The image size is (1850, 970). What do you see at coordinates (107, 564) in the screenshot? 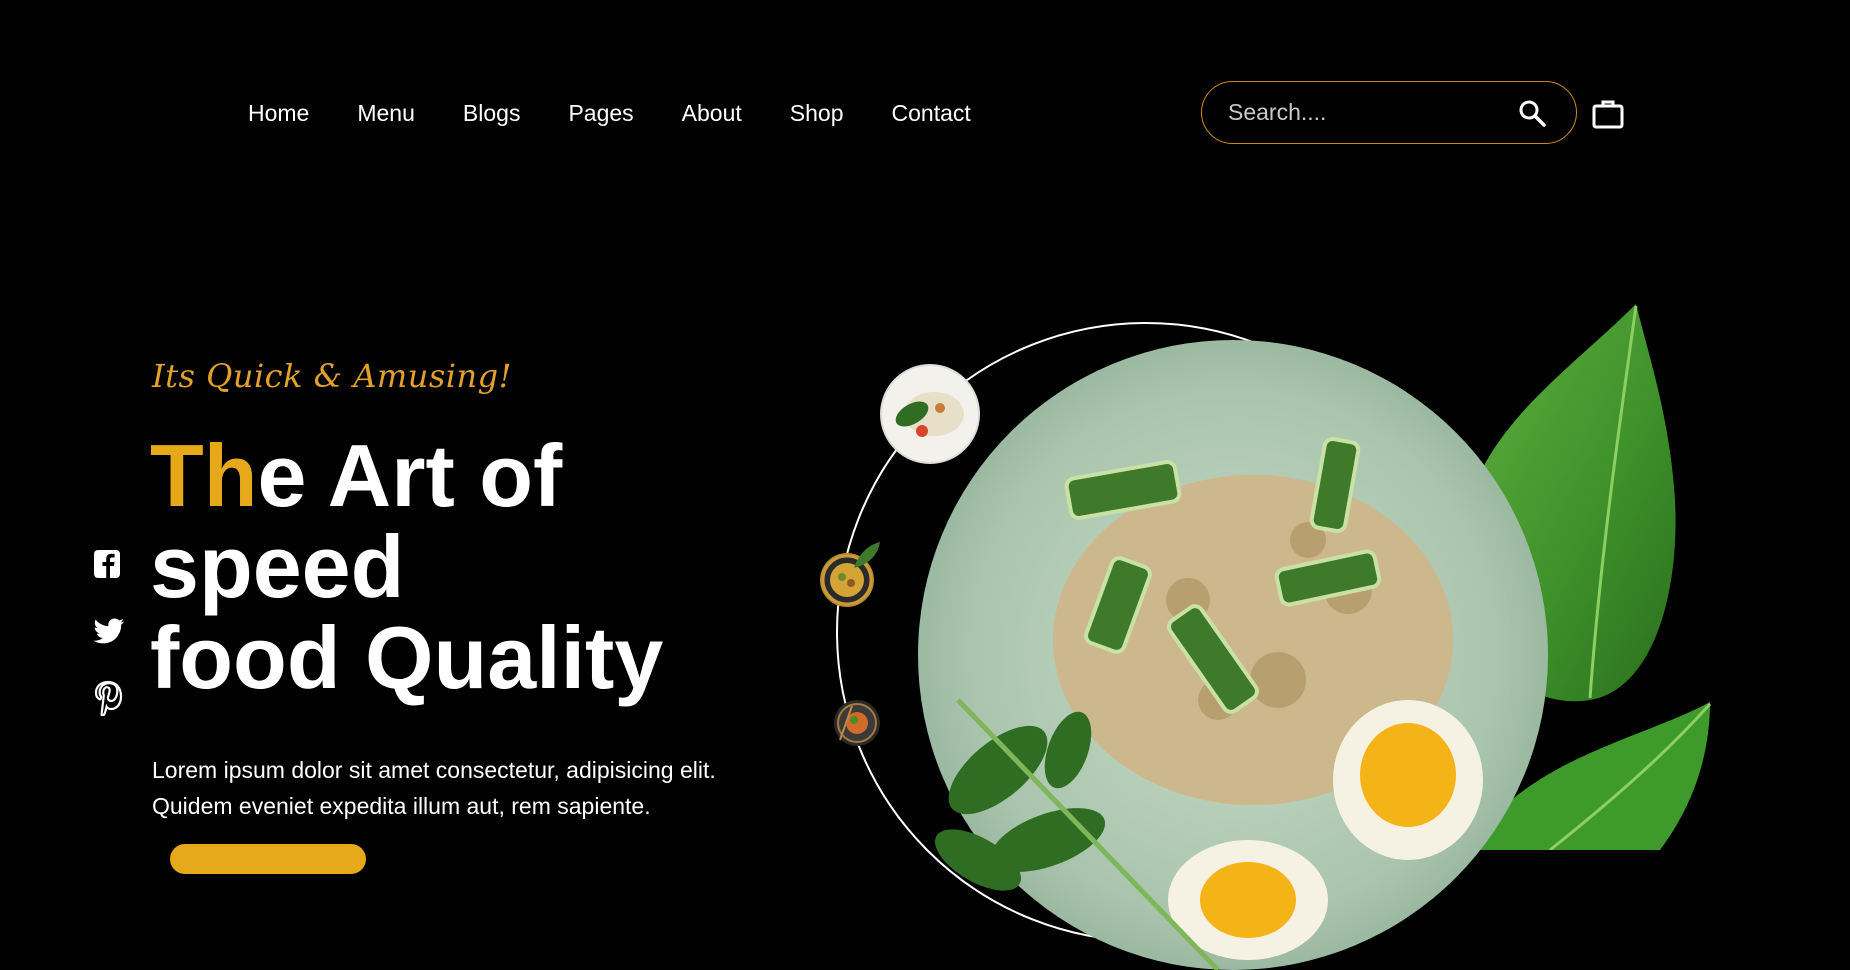
I see `facebook-icon` at bounding box center [107, 564].